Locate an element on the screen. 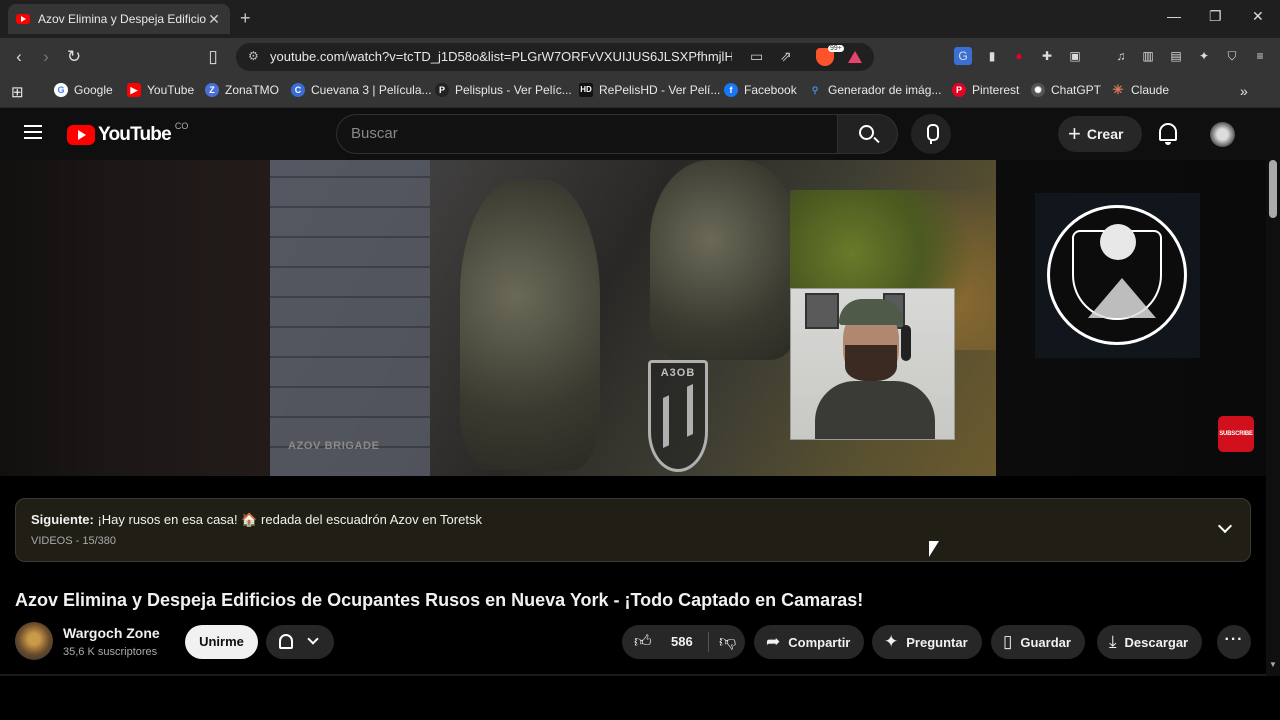  screenshot-icon: ▣ is located at coordinates (1075, 56).